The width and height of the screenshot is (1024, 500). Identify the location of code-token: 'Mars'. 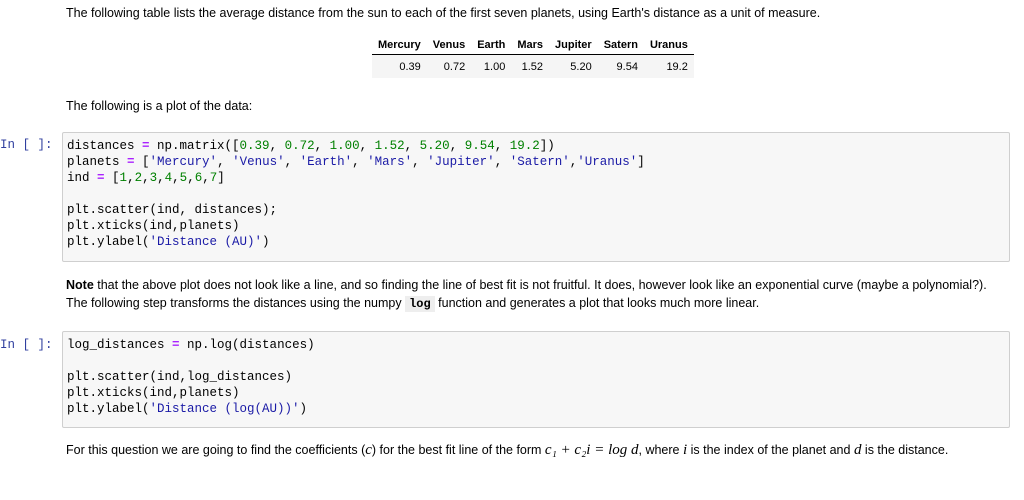
(390, 162).